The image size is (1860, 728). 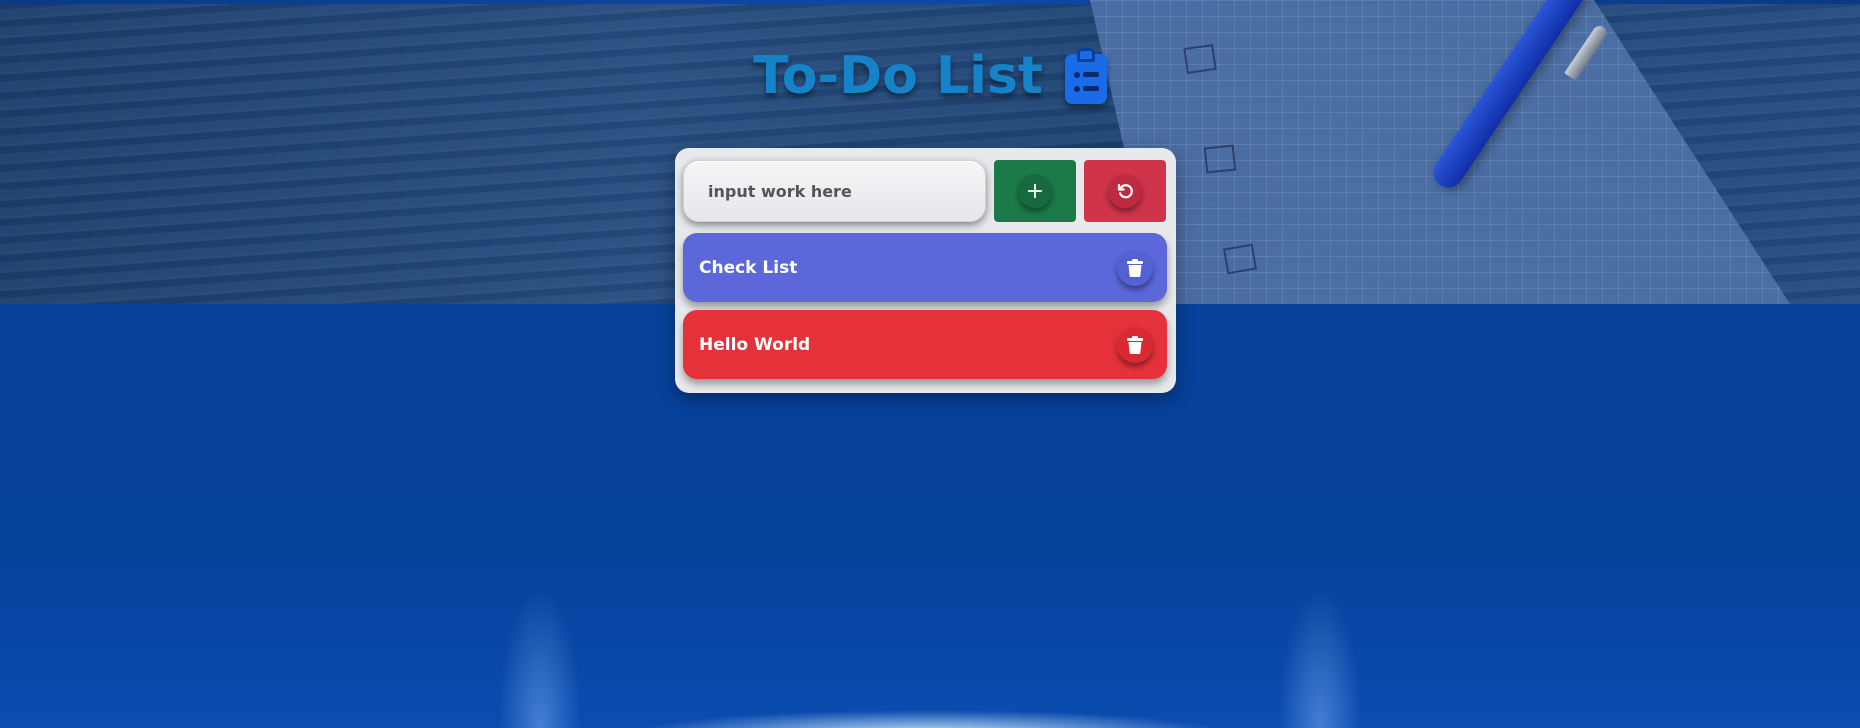 I want to click on reset-button, so click(x=1125, y=191).